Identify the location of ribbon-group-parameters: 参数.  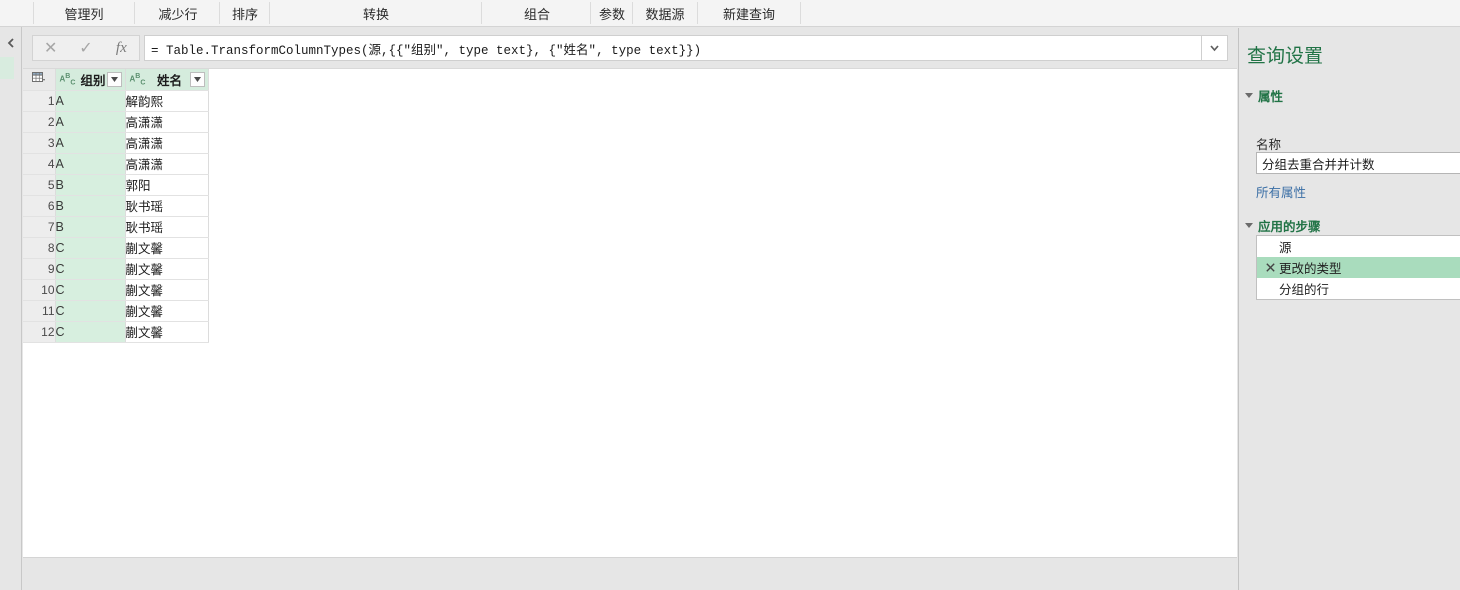
(612, 13).